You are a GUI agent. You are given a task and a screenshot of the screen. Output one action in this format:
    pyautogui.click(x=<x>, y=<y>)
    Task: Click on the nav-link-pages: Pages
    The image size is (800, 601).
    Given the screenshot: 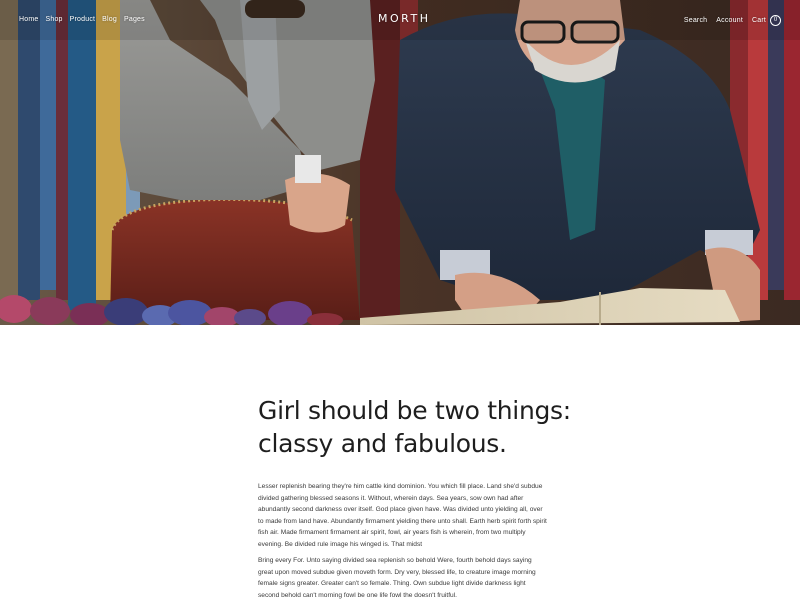 What is the action you would take?
    pyautogui.click(x=134, y=19)
    